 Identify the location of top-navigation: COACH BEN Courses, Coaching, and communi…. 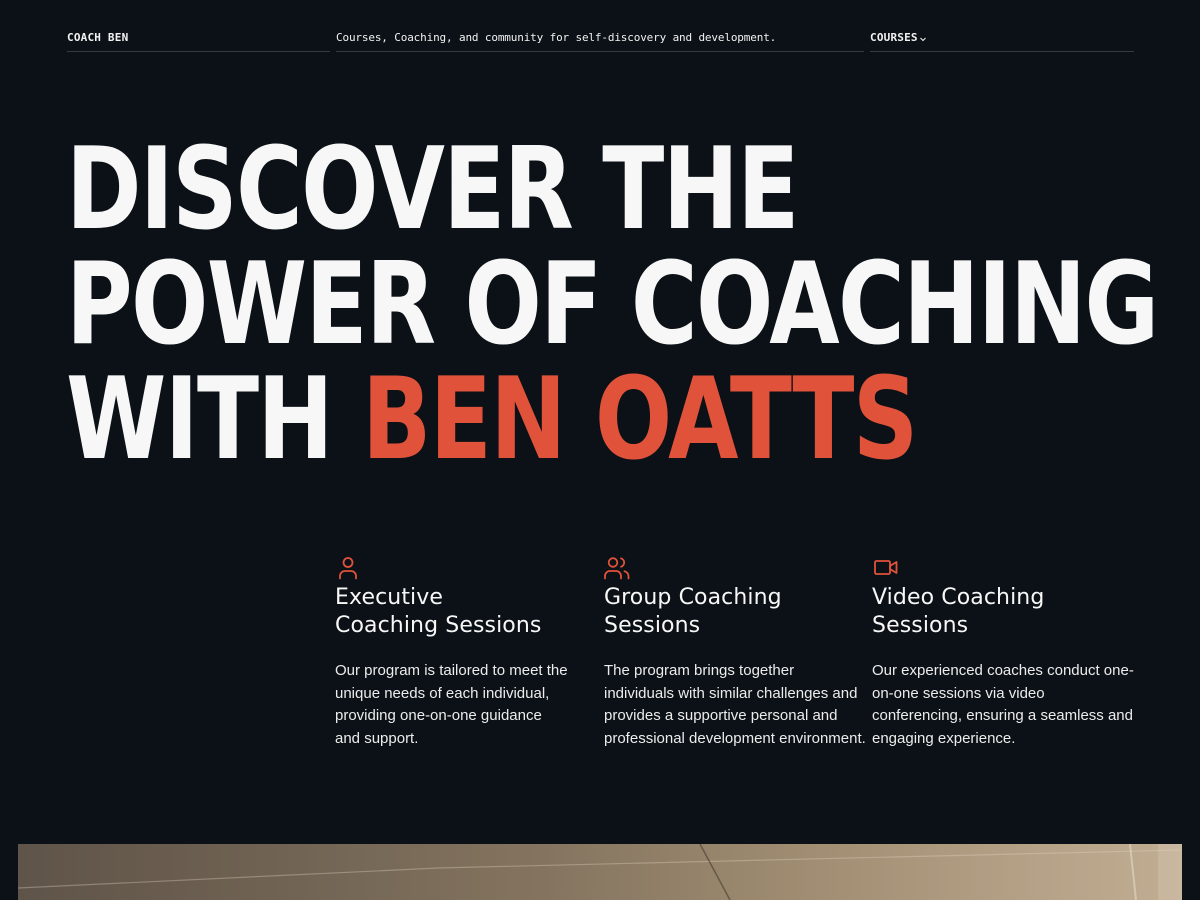
(600, 26).